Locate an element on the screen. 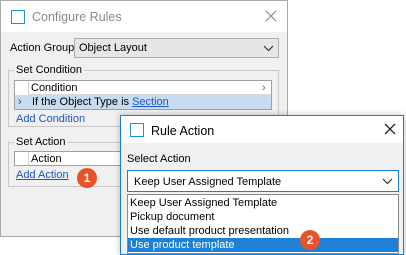 Image resolution: width=406 pixels, height=255 pixels. window-title: Configure Rules is located at coordinates (77, 17).